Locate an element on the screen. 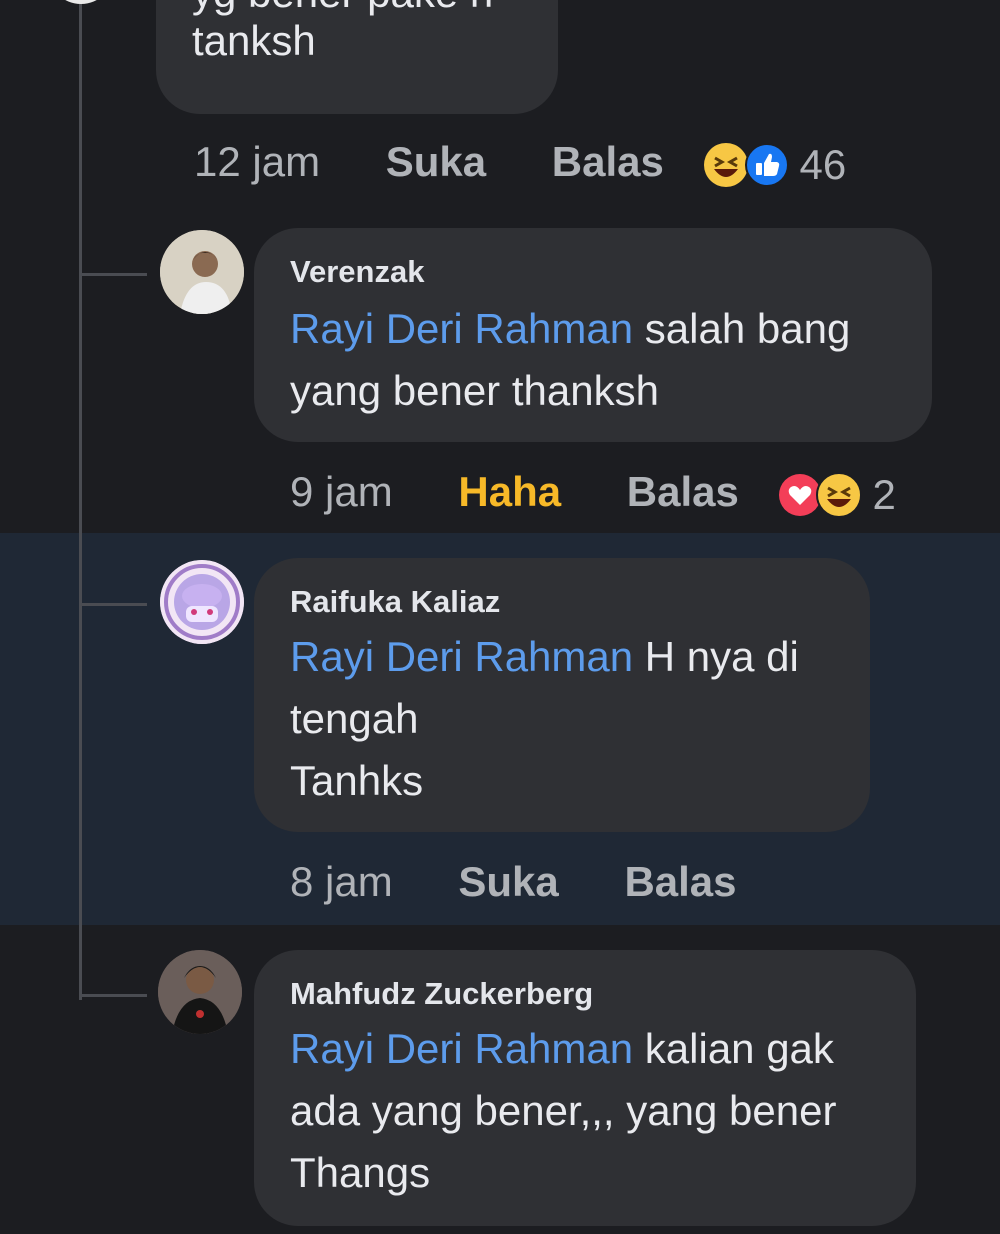 This screenshot has width=1000, height=1234. comment-meta: 12 jam Suka Balas 46 is located at coordinates (520, 163).